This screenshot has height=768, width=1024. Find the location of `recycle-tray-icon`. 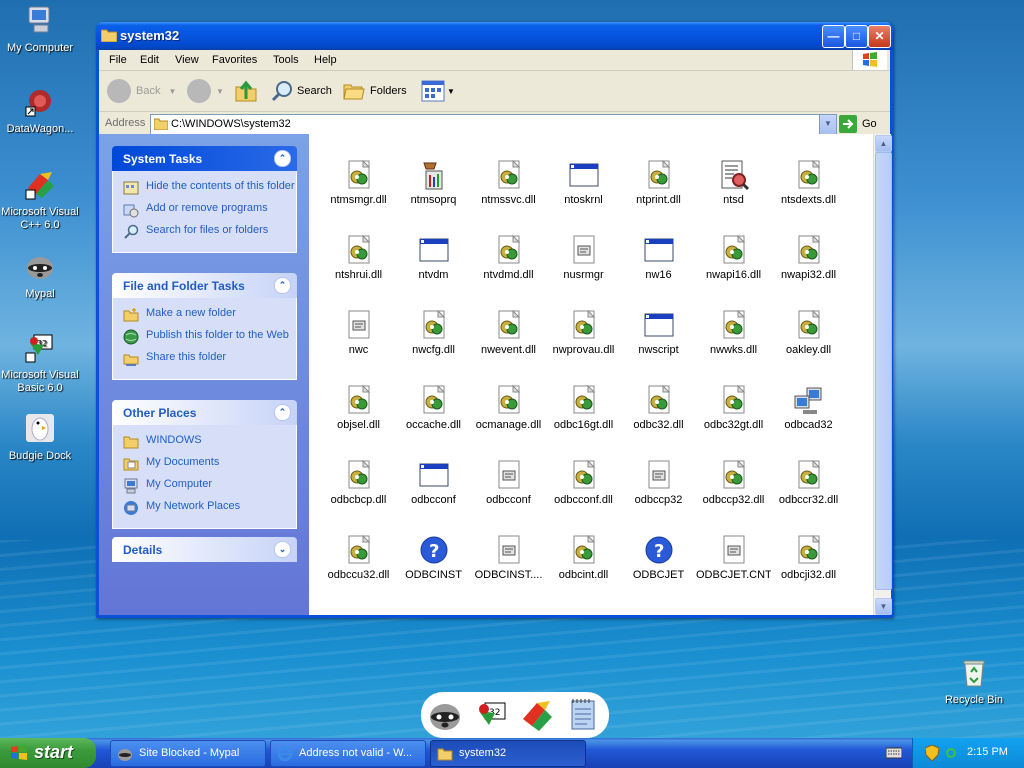

recycle-tray-icon is located at coordinates (951, 753).